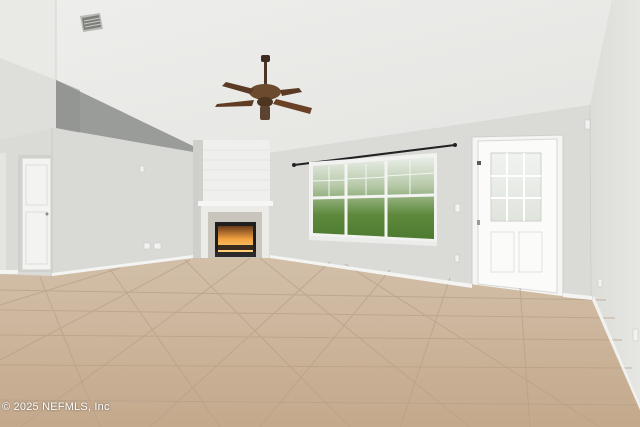  Describe the element at coordinates (147, 246) in the screenshot. I see `outlet-left` at that location.